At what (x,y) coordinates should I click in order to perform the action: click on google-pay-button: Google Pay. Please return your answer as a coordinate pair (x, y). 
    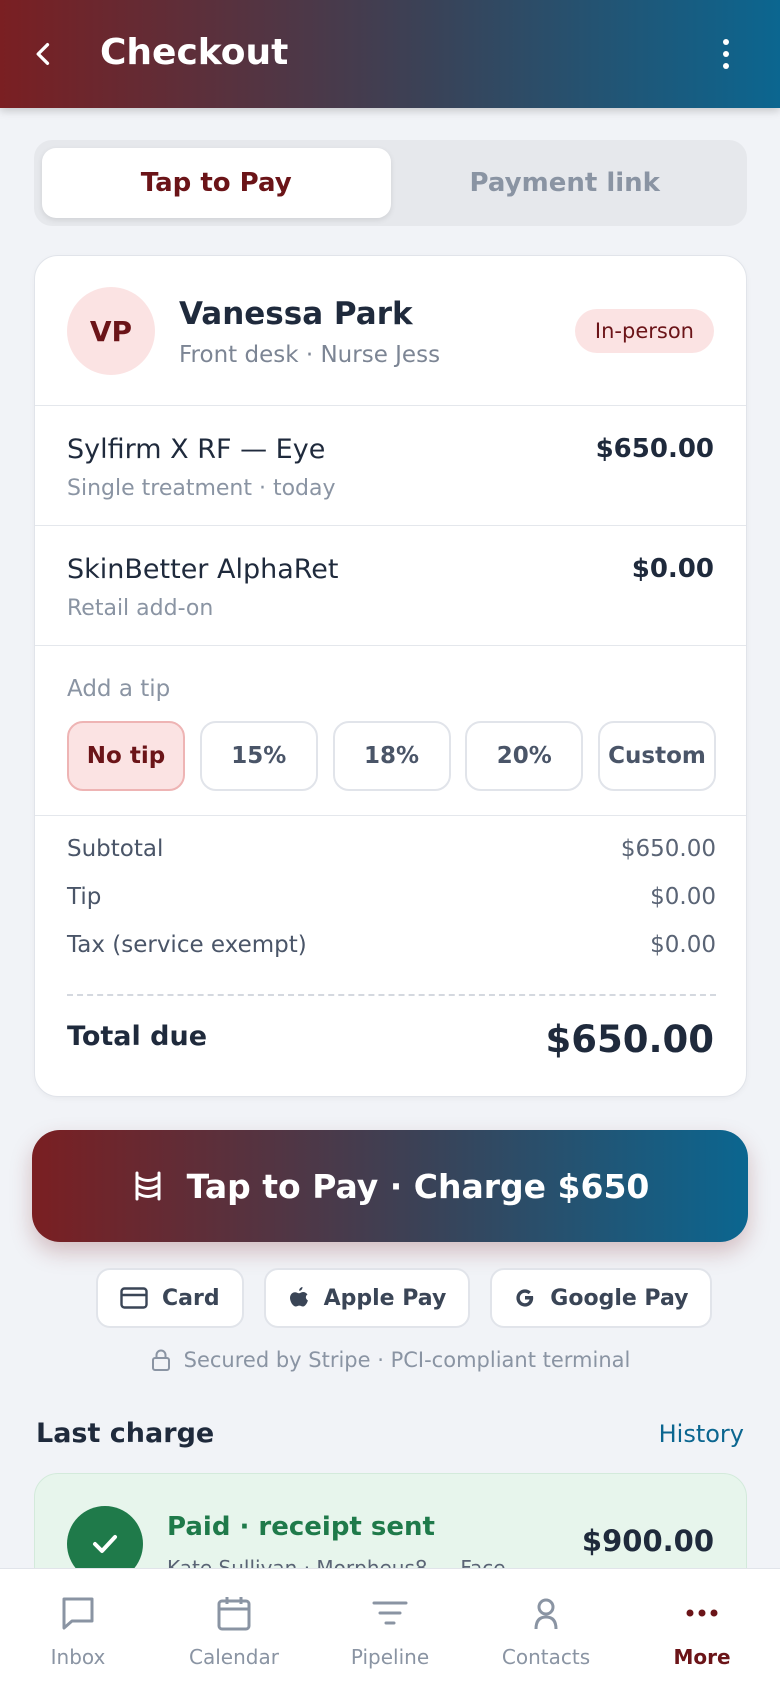
    Looking at the image, I should click on (601, 1298).